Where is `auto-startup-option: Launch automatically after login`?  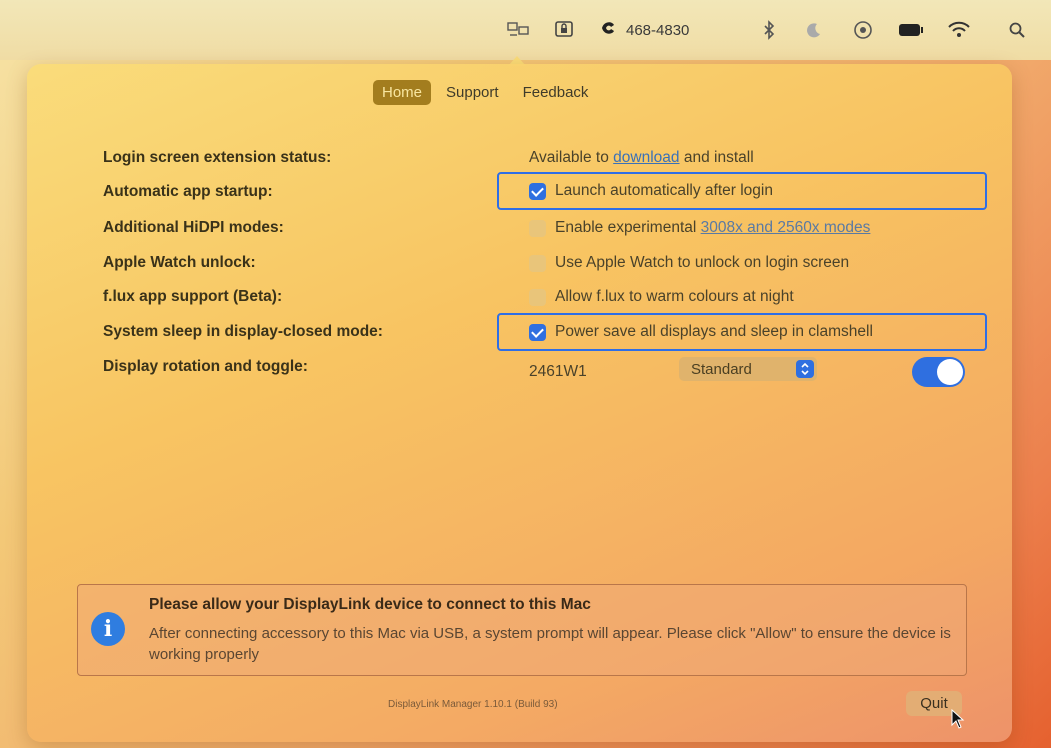 auto-startup-option: Launch automatically after login is located at coordinates (651, 191).